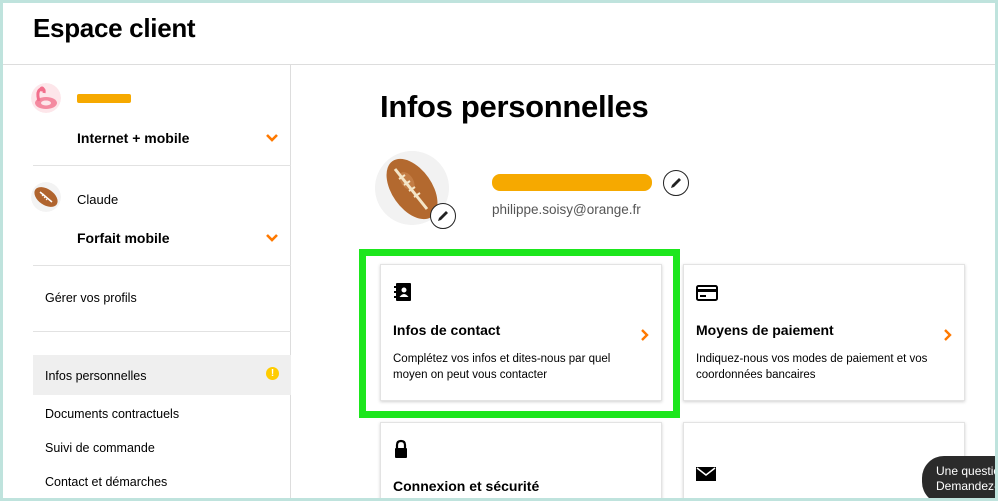 This screenshot has height=501, width=998. I want to click on chat-text-line-1: Une questio, so click(965, 471).